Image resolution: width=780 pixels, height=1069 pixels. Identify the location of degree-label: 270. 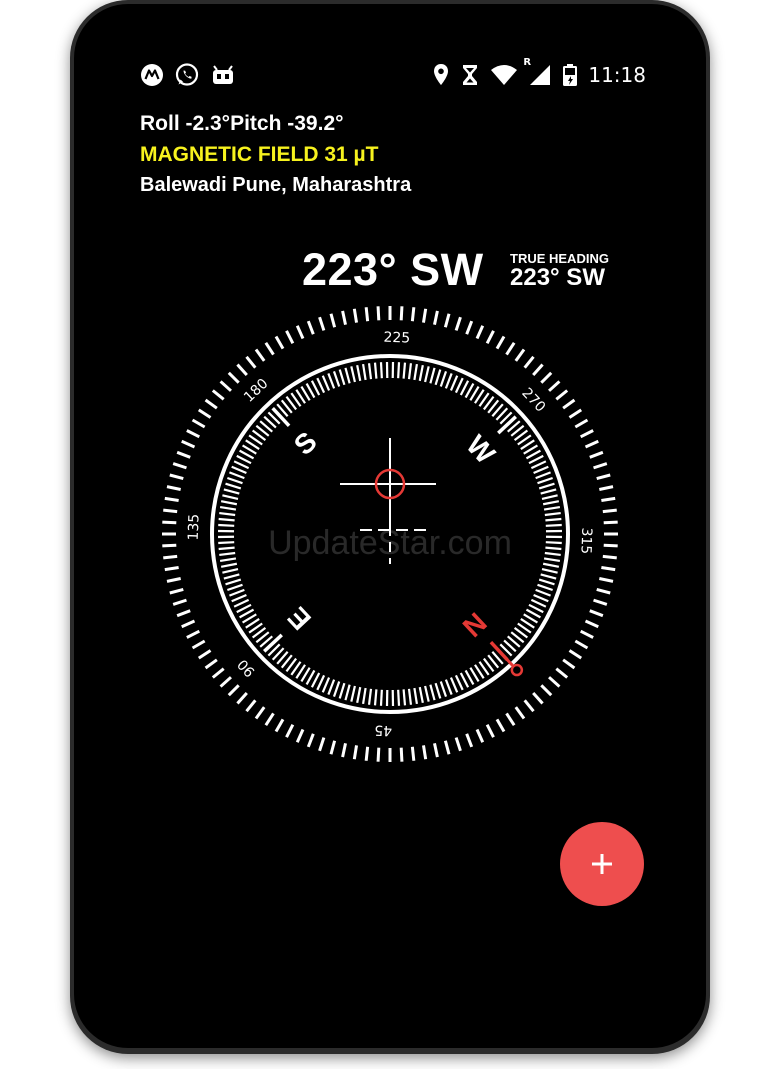
(533, 400).